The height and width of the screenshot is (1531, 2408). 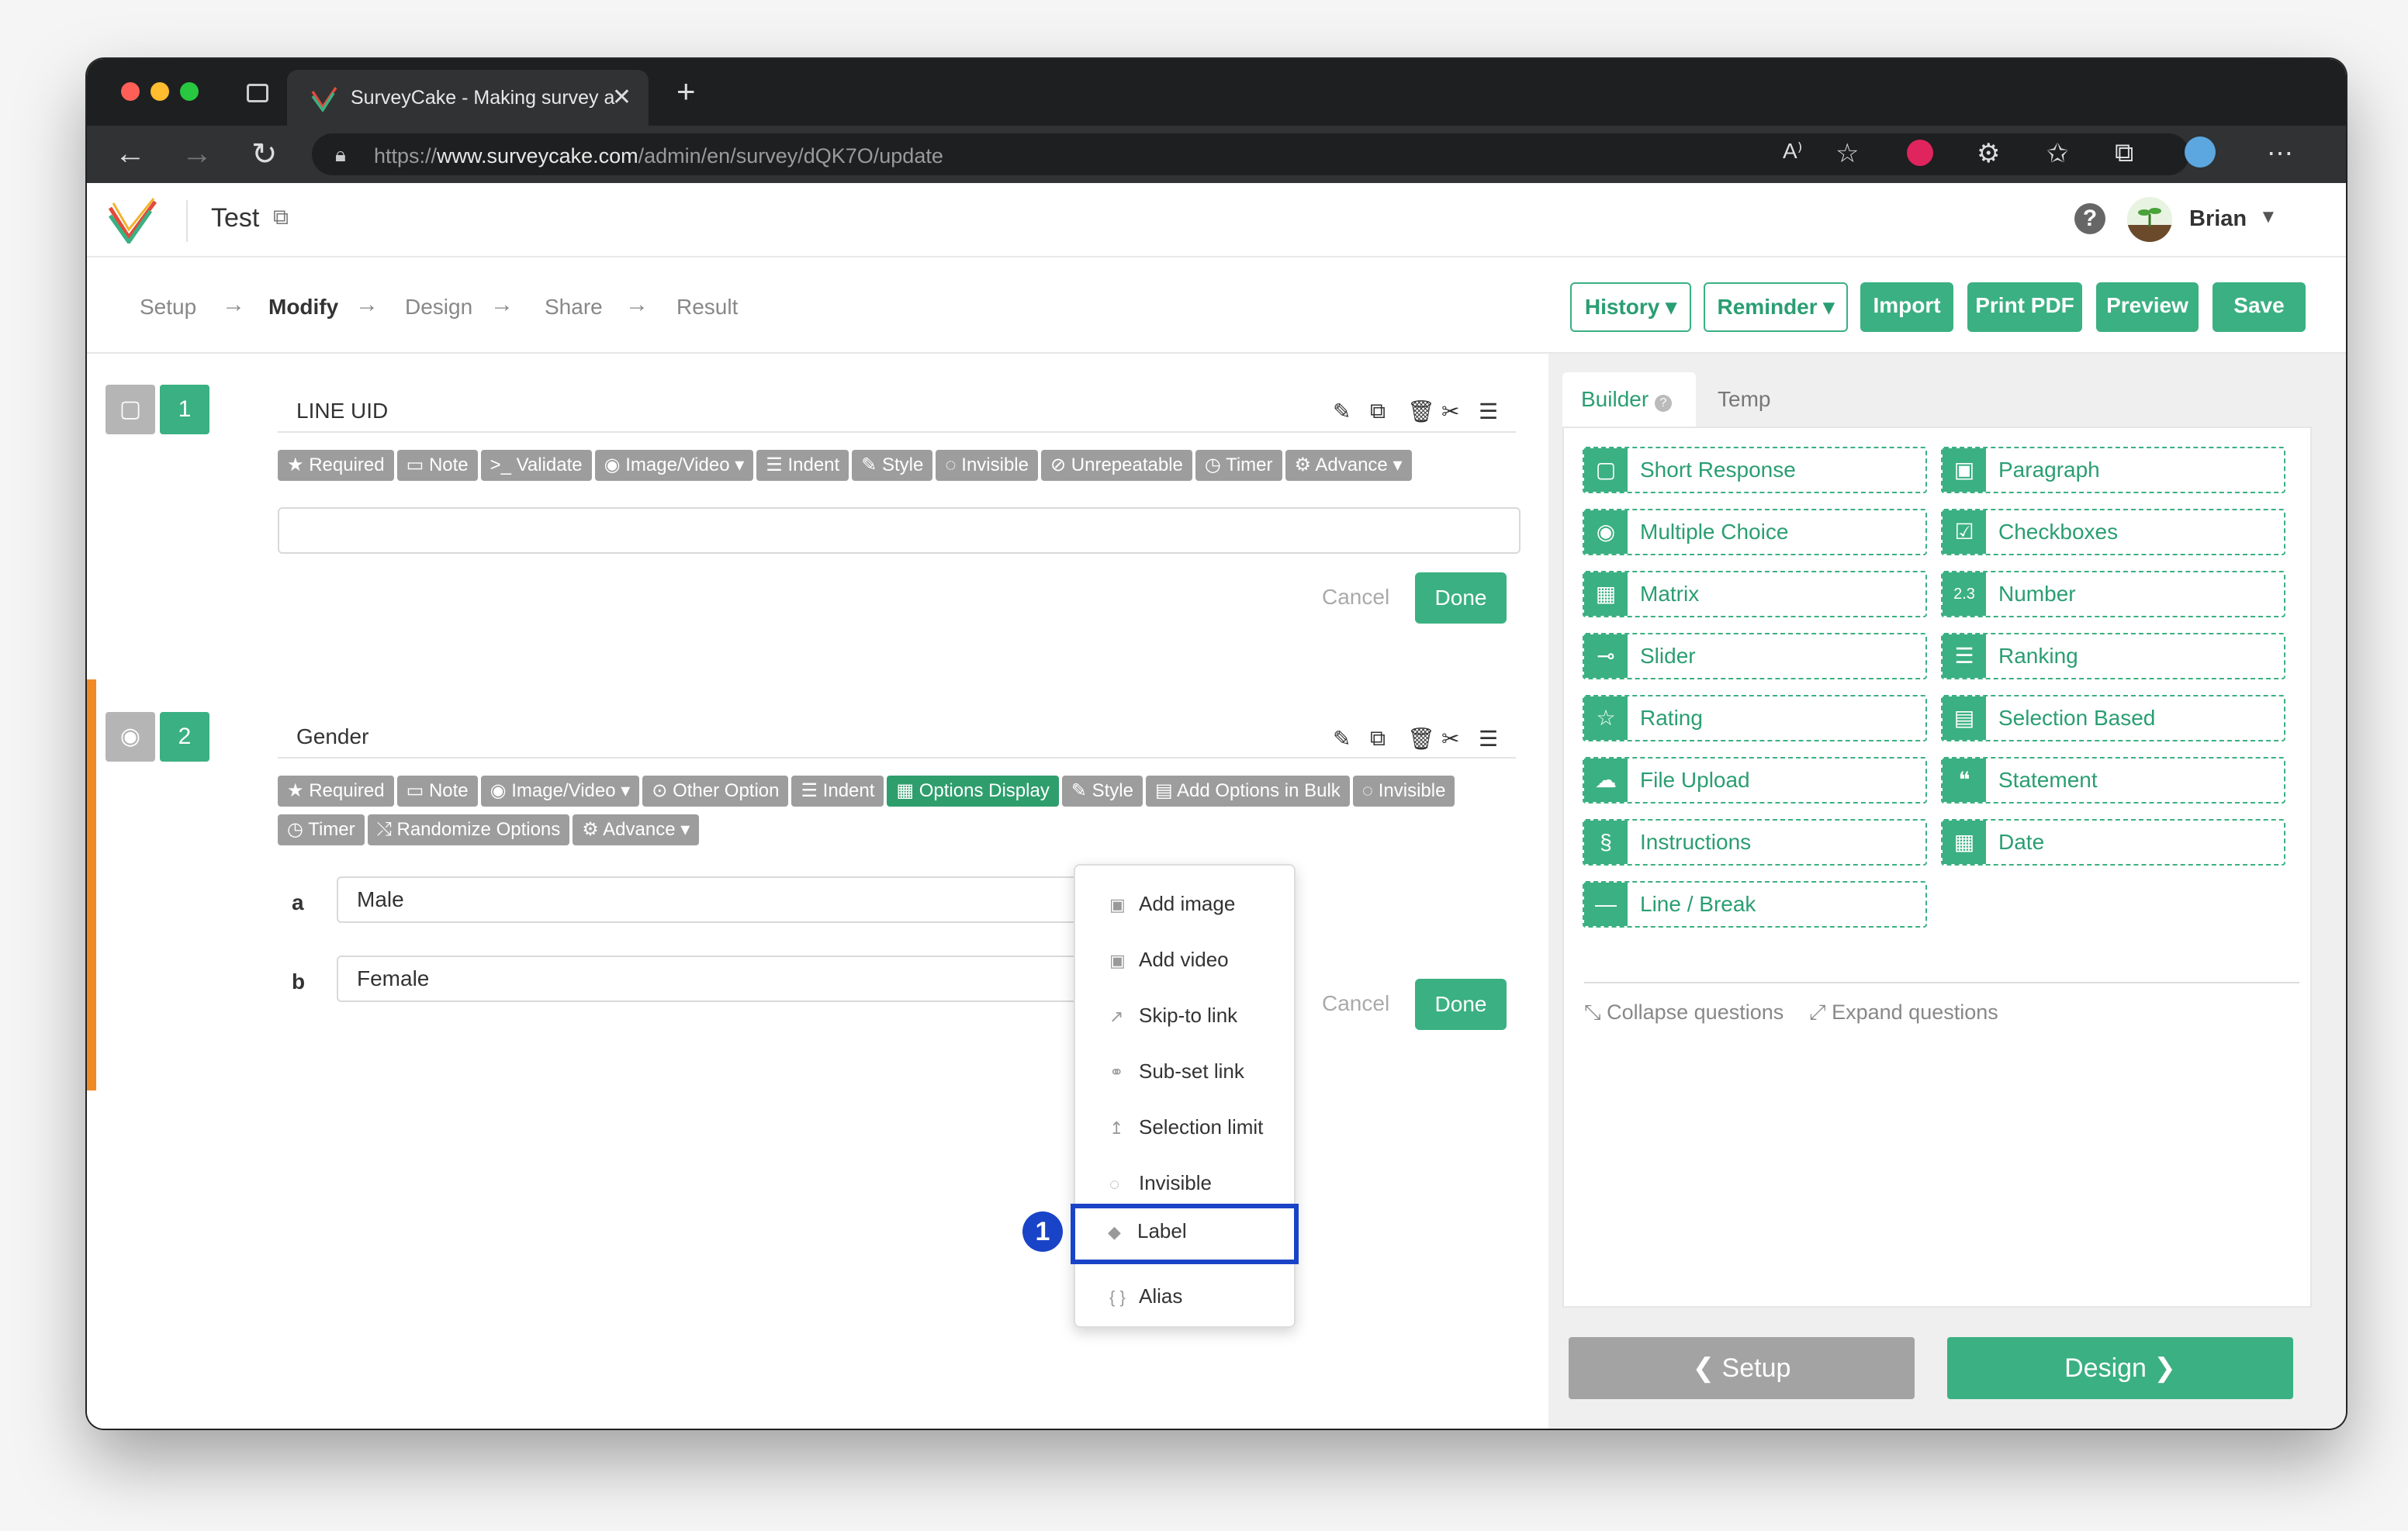 What do you see at coordinates (621, 97) in the screenshot?
I see `close-tab-icon: ✕` at bounding box center [621, 97].